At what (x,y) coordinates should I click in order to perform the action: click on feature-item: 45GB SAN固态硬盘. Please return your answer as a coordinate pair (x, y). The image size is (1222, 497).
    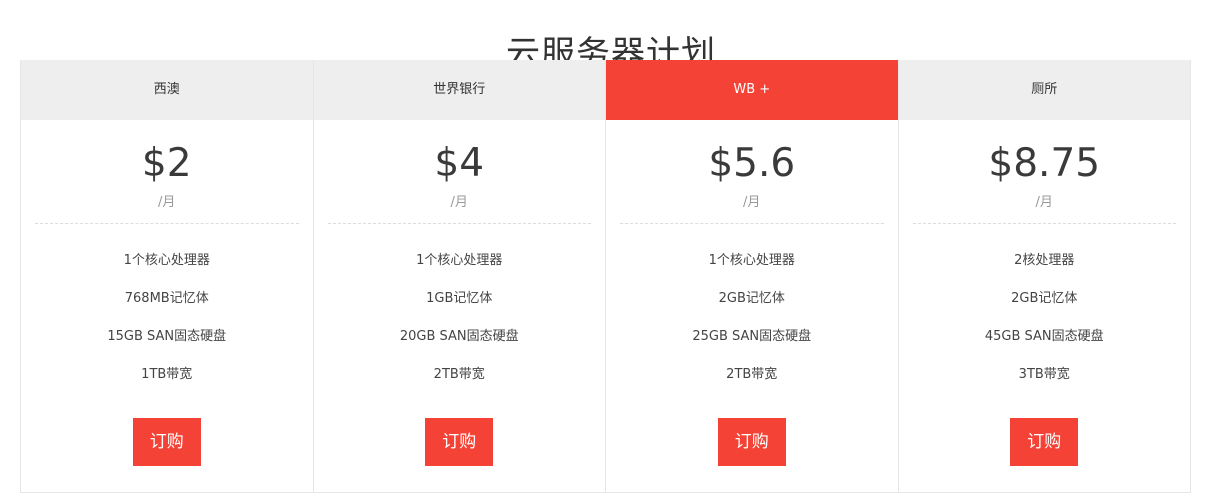
    Looking at the image, I should click on (1044, 336).